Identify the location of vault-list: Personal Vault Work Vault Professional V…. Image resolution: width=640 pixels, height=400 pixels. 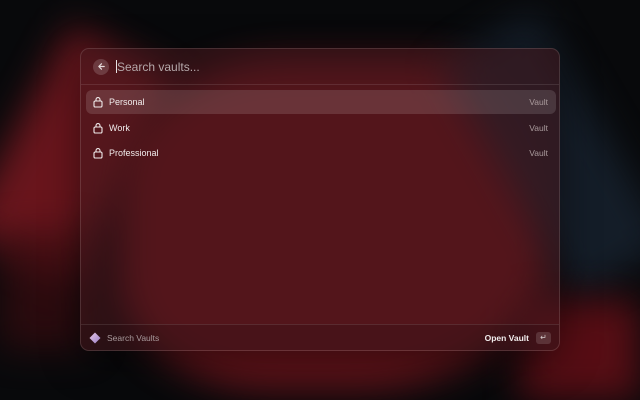
(321, 128).